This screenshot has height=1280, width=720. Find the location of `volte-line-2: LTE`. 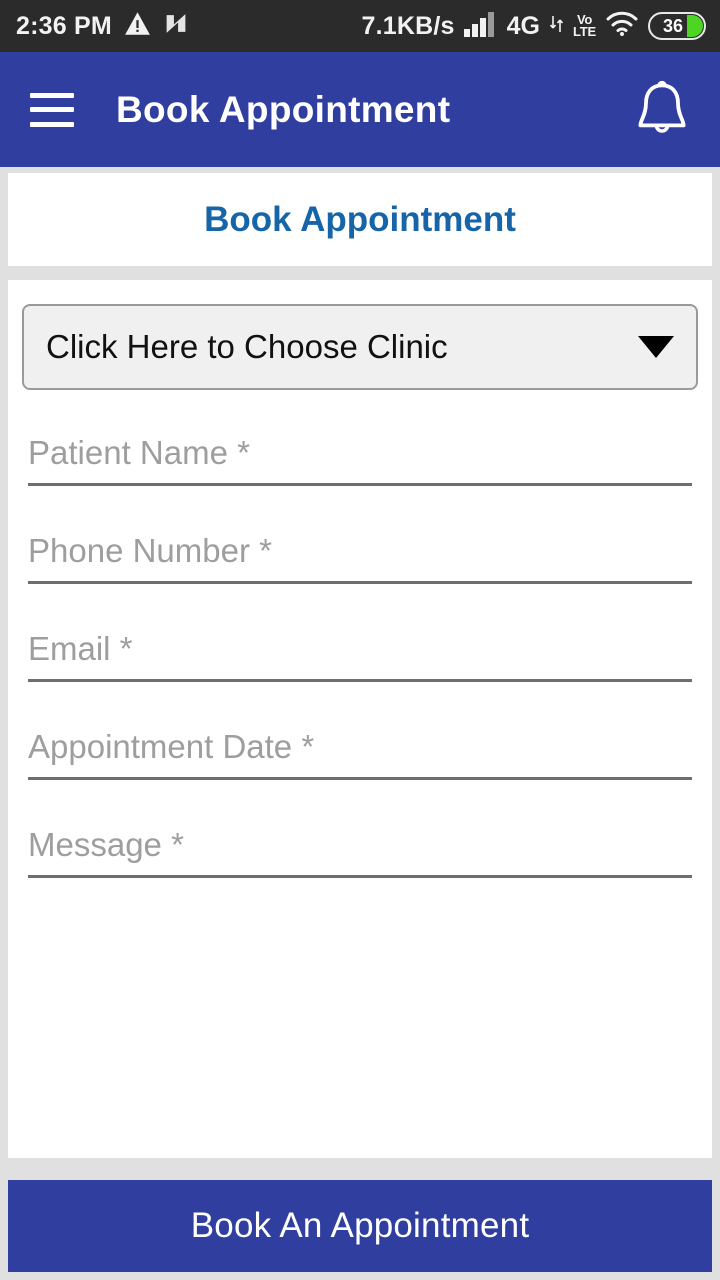

volte-line-2: LTE is located at coordinates (584, 31).